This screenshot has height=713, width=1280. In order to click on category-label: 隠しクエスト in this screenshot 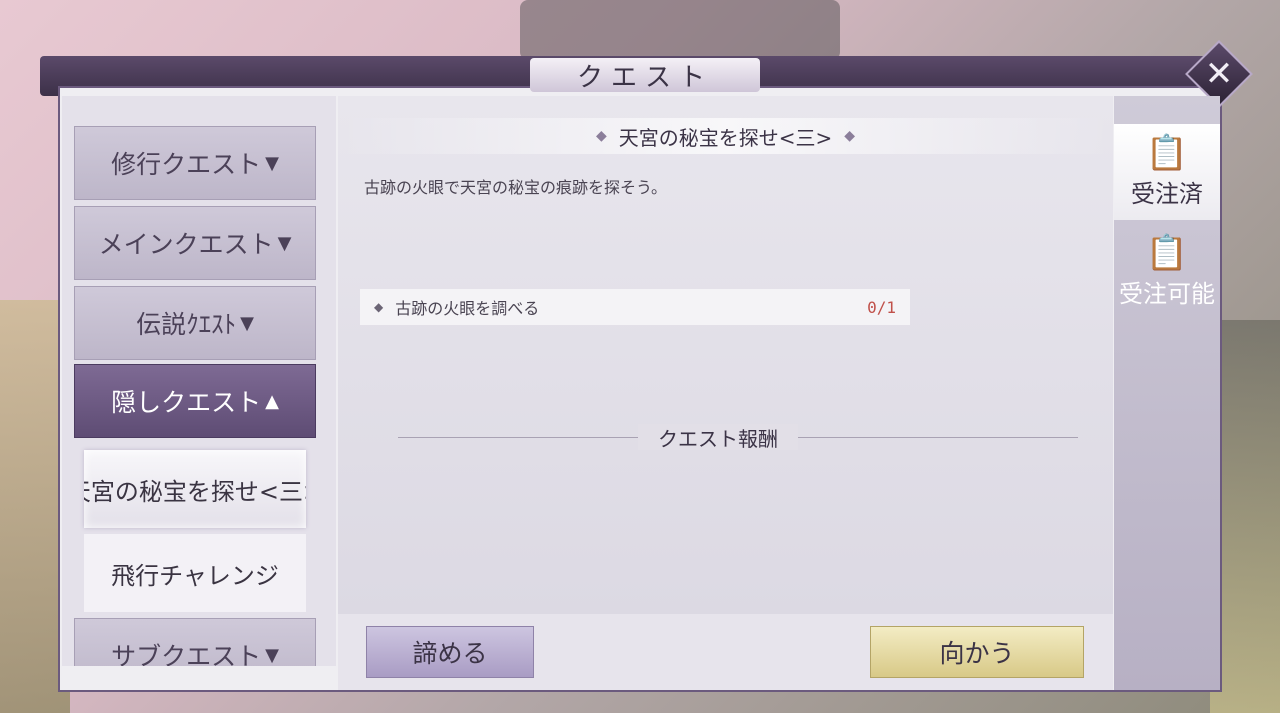, I will do `click(186, 402)`.